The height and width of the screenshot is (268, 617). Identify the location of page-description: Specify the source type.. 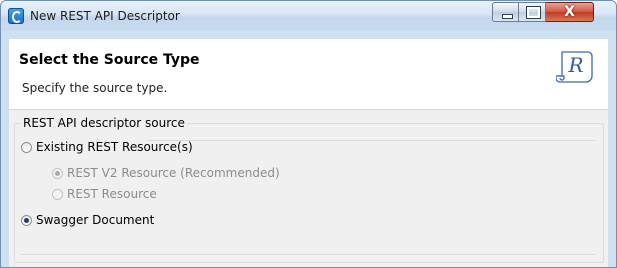
(95, 88).